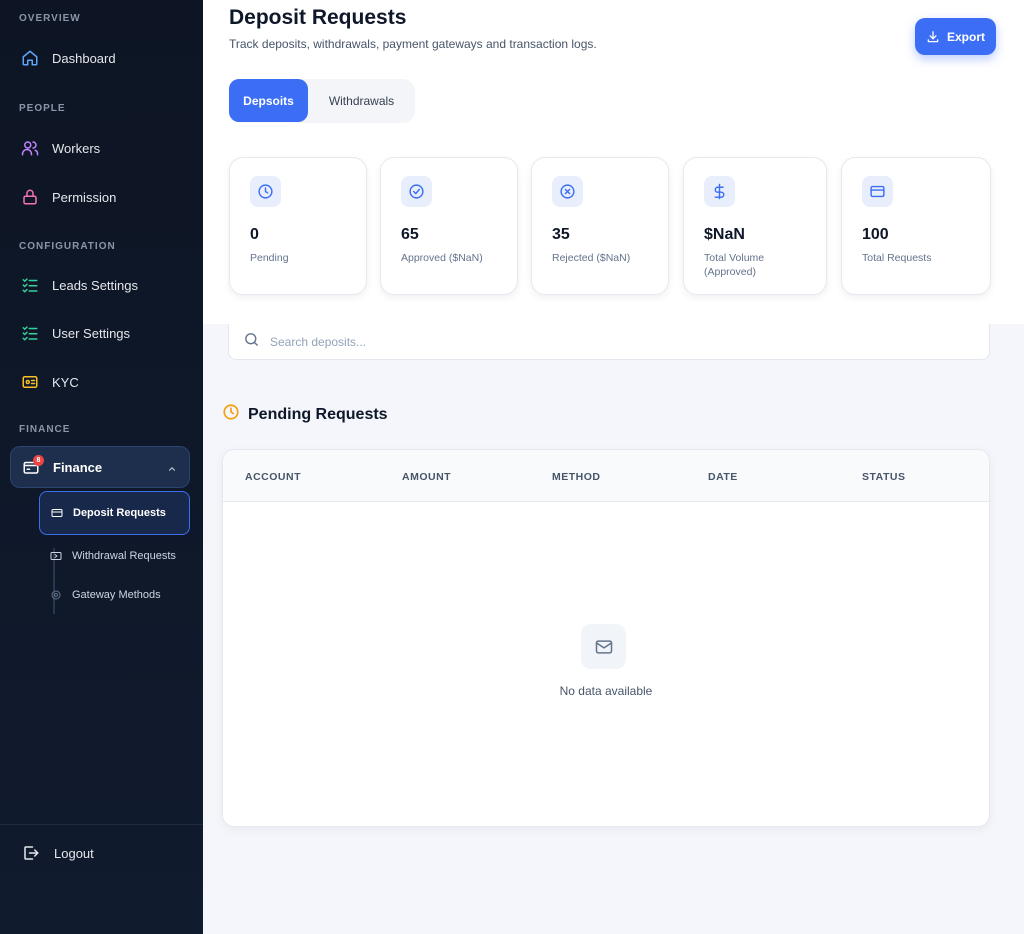  What do you see at coordinates (38, 460) in the screenshot?
I see `notification-badge: 8` at bounding box center [38, 460].